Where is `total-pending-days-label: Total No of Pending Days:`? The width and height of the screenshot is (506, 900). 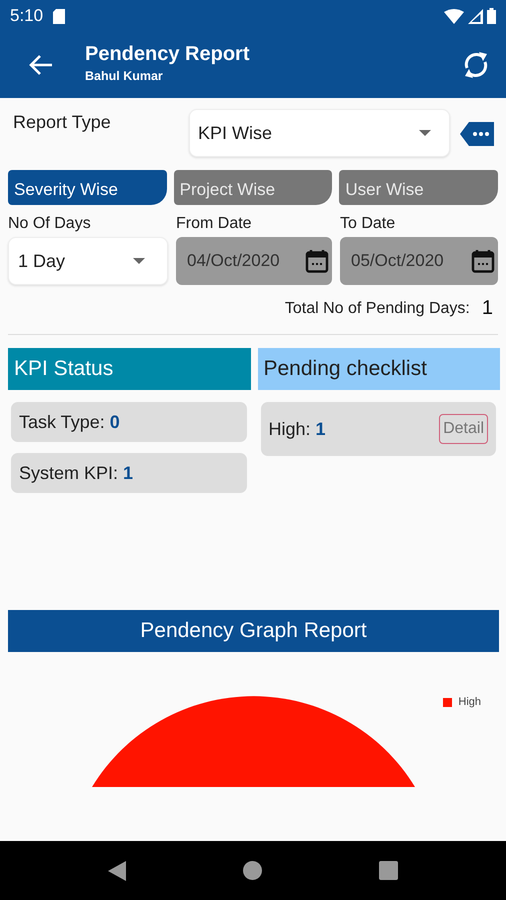 total-pending-days-label: Total No of Pending Days: is located at coordinates (377, 309).